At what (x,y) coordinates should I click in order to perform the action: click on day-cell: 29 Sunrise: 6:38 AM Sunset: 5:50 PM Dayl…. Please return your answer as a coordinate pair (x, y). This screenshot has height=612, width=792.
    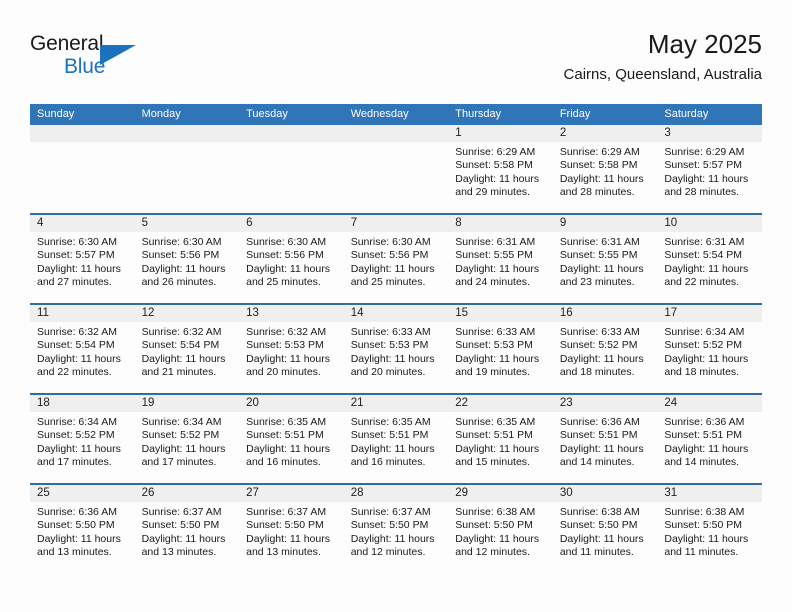
    Looking at the image, I should click on (500, 528).